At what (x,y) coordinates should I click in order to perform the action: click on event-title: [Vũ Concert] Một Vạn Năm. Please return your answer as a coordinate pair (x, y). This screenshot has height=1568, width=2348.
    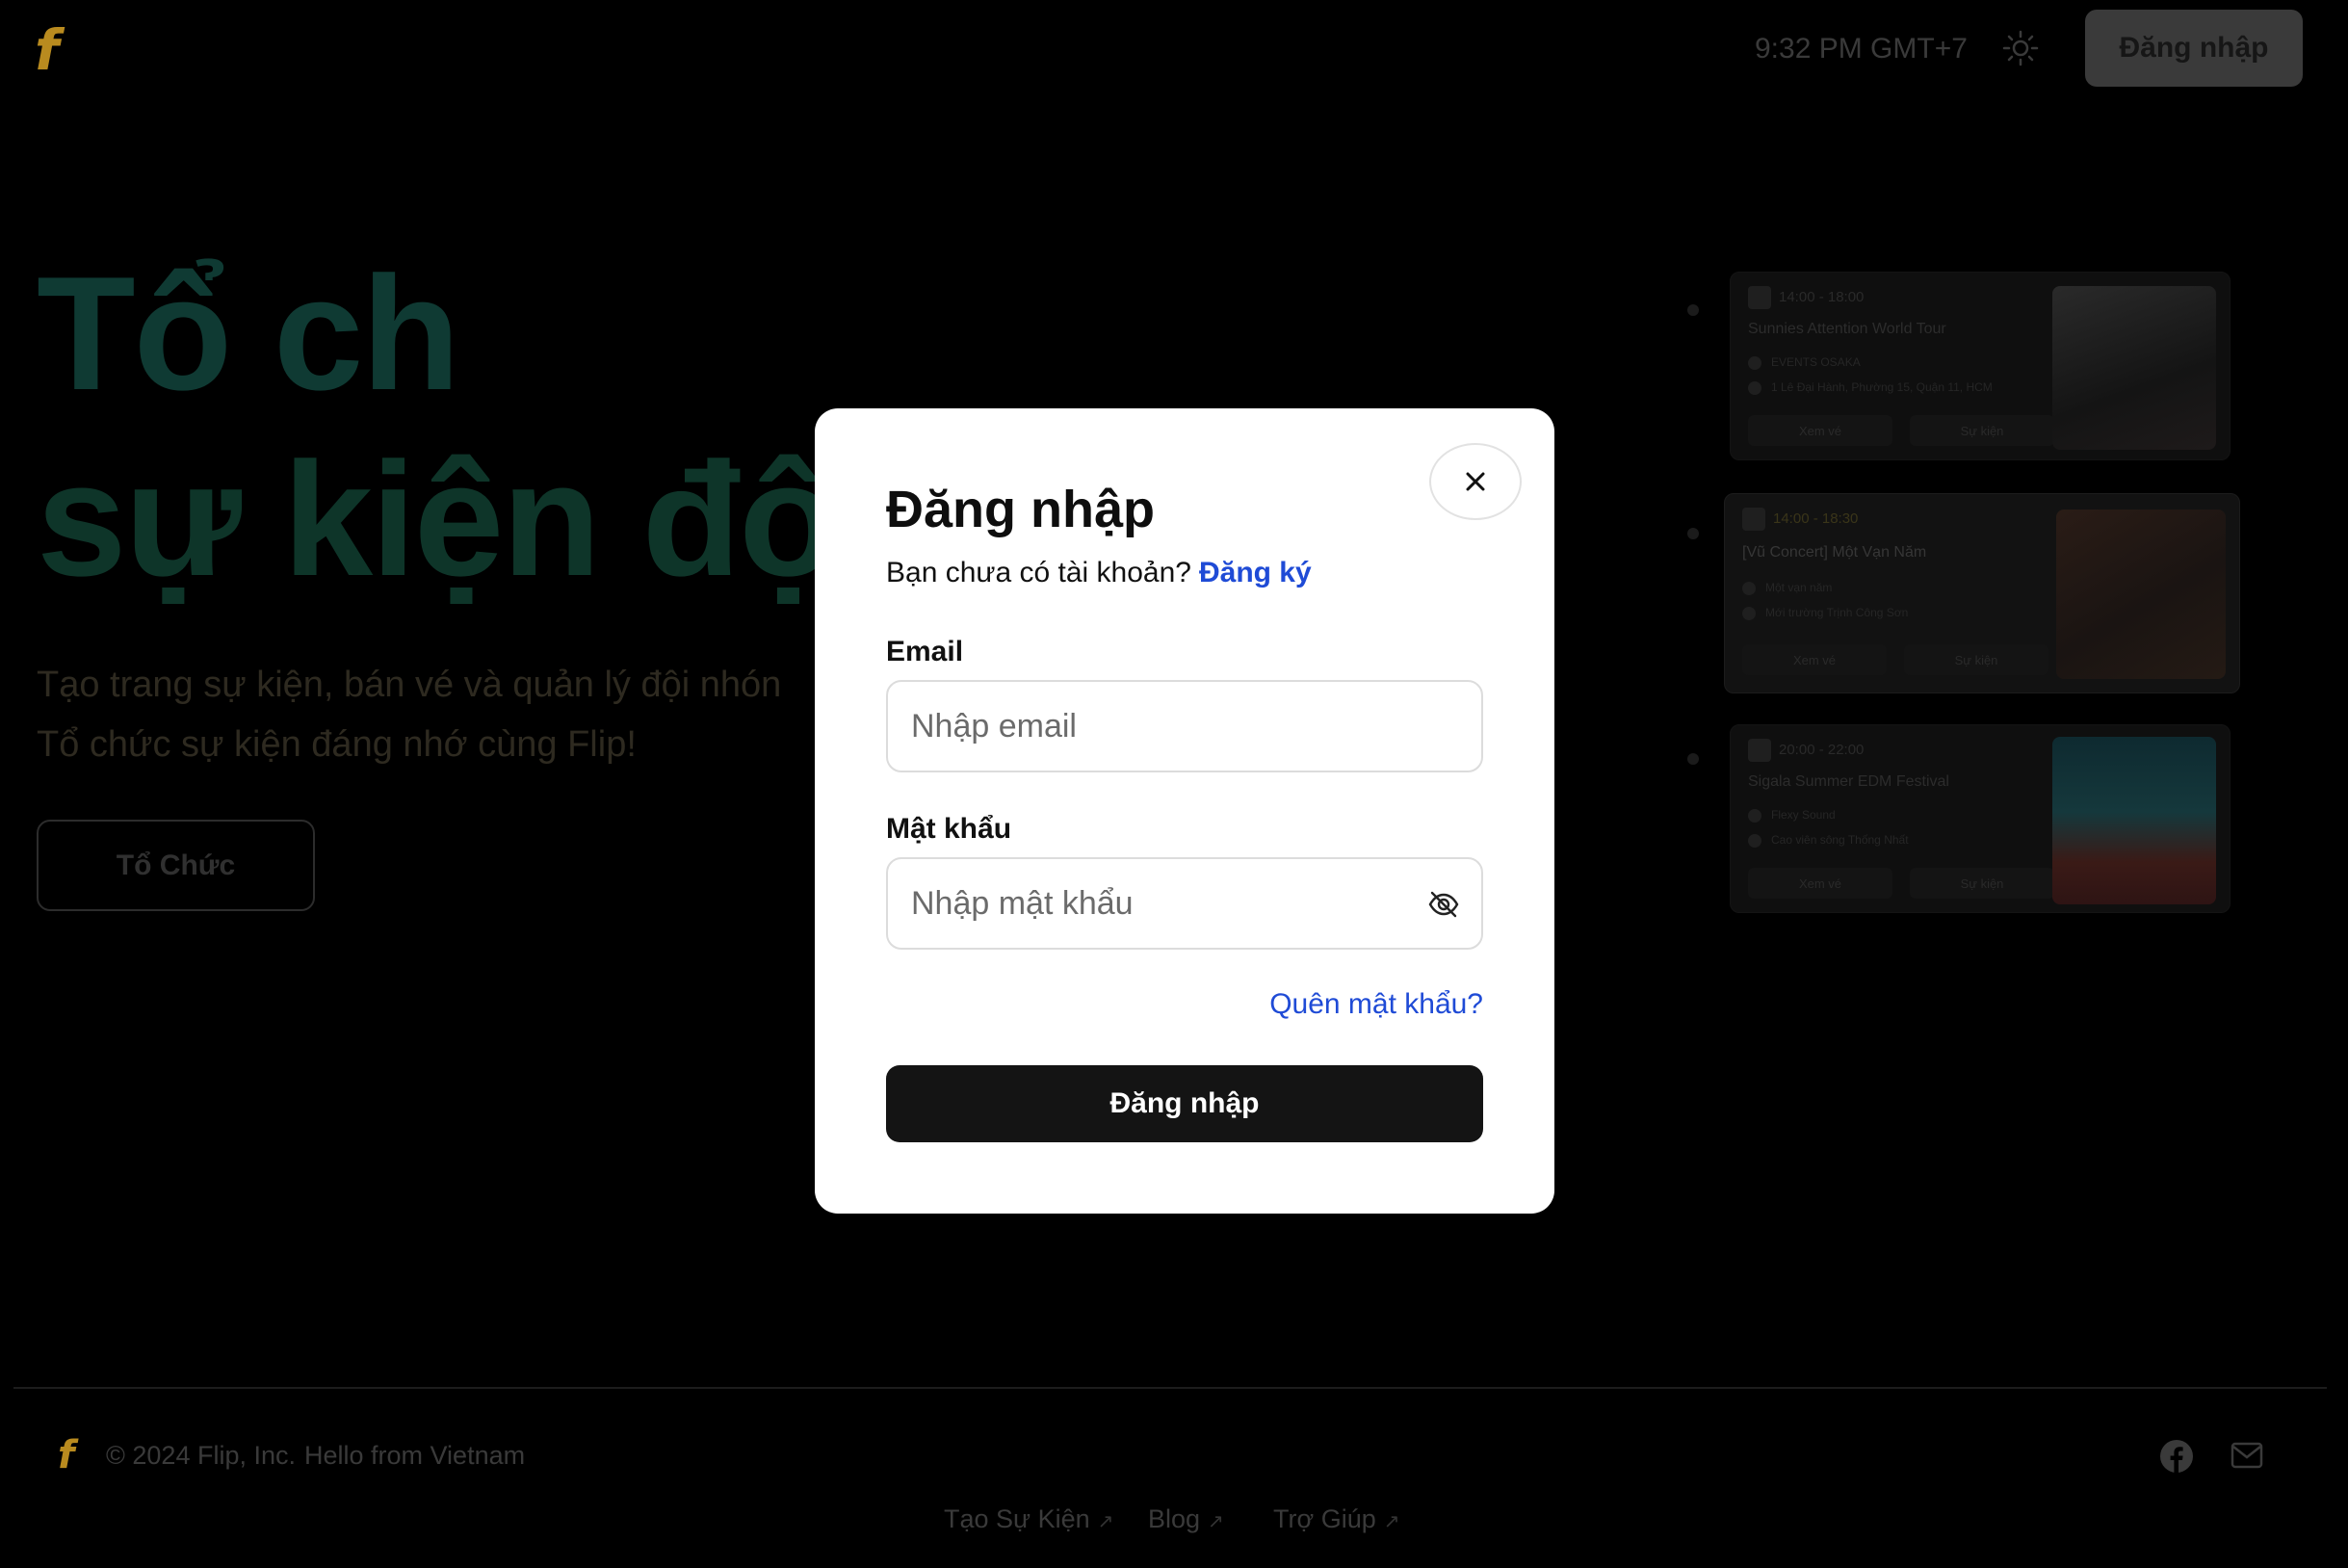
    Looking at the image, I should click on (1834, 552).